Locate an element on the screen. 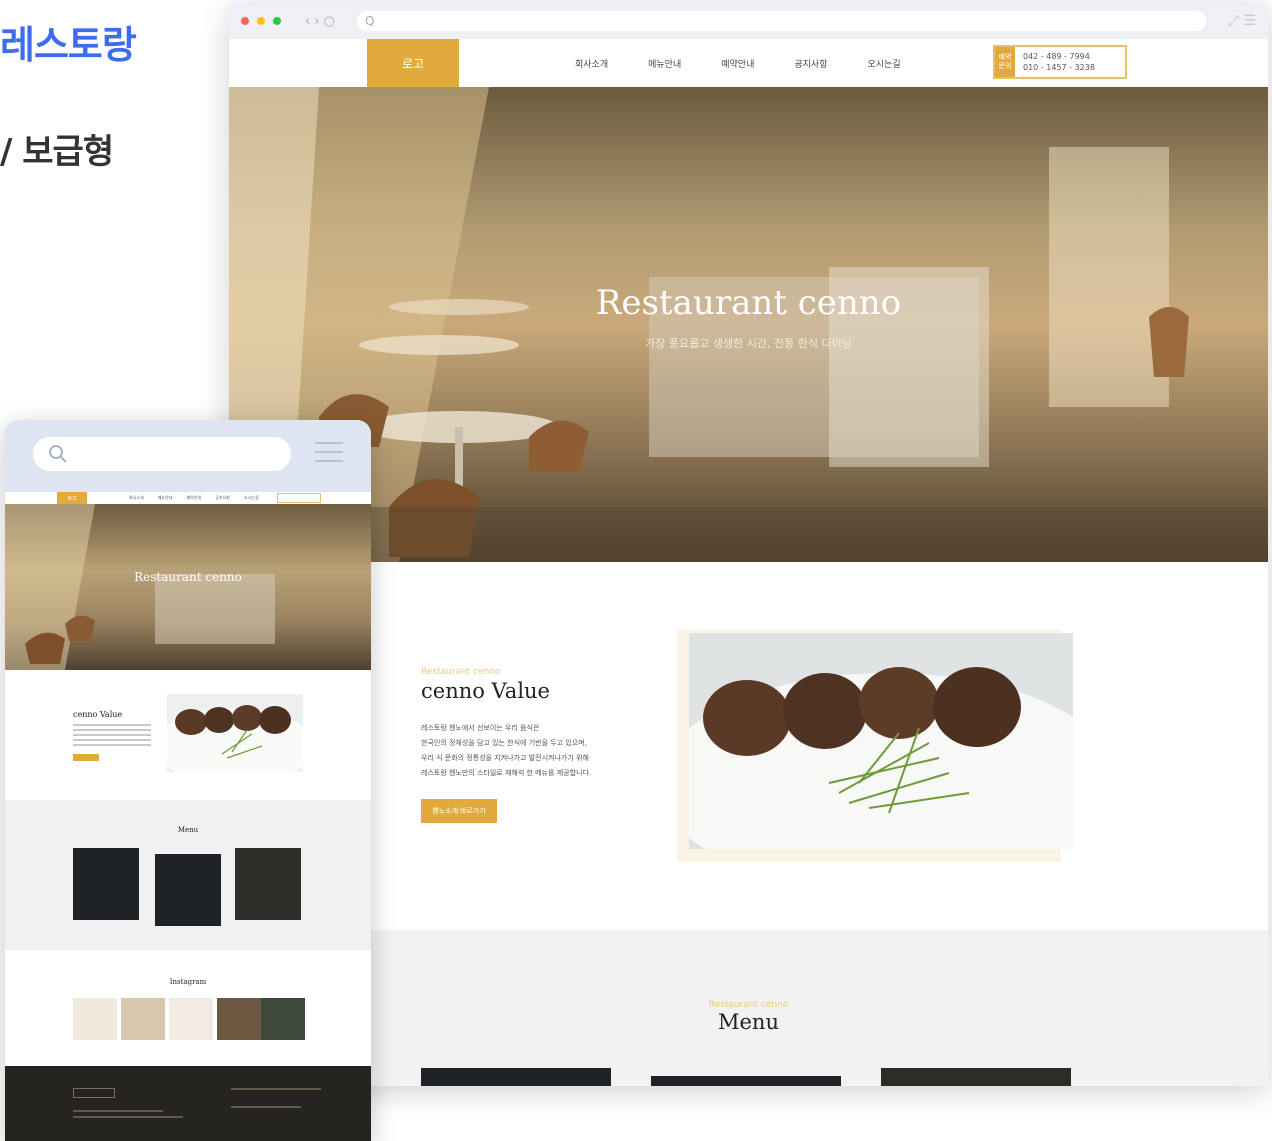 This screenshot has width=1272, height=1141. mobile-menu-item: 회사소개 is located at coordinates (136, 498).